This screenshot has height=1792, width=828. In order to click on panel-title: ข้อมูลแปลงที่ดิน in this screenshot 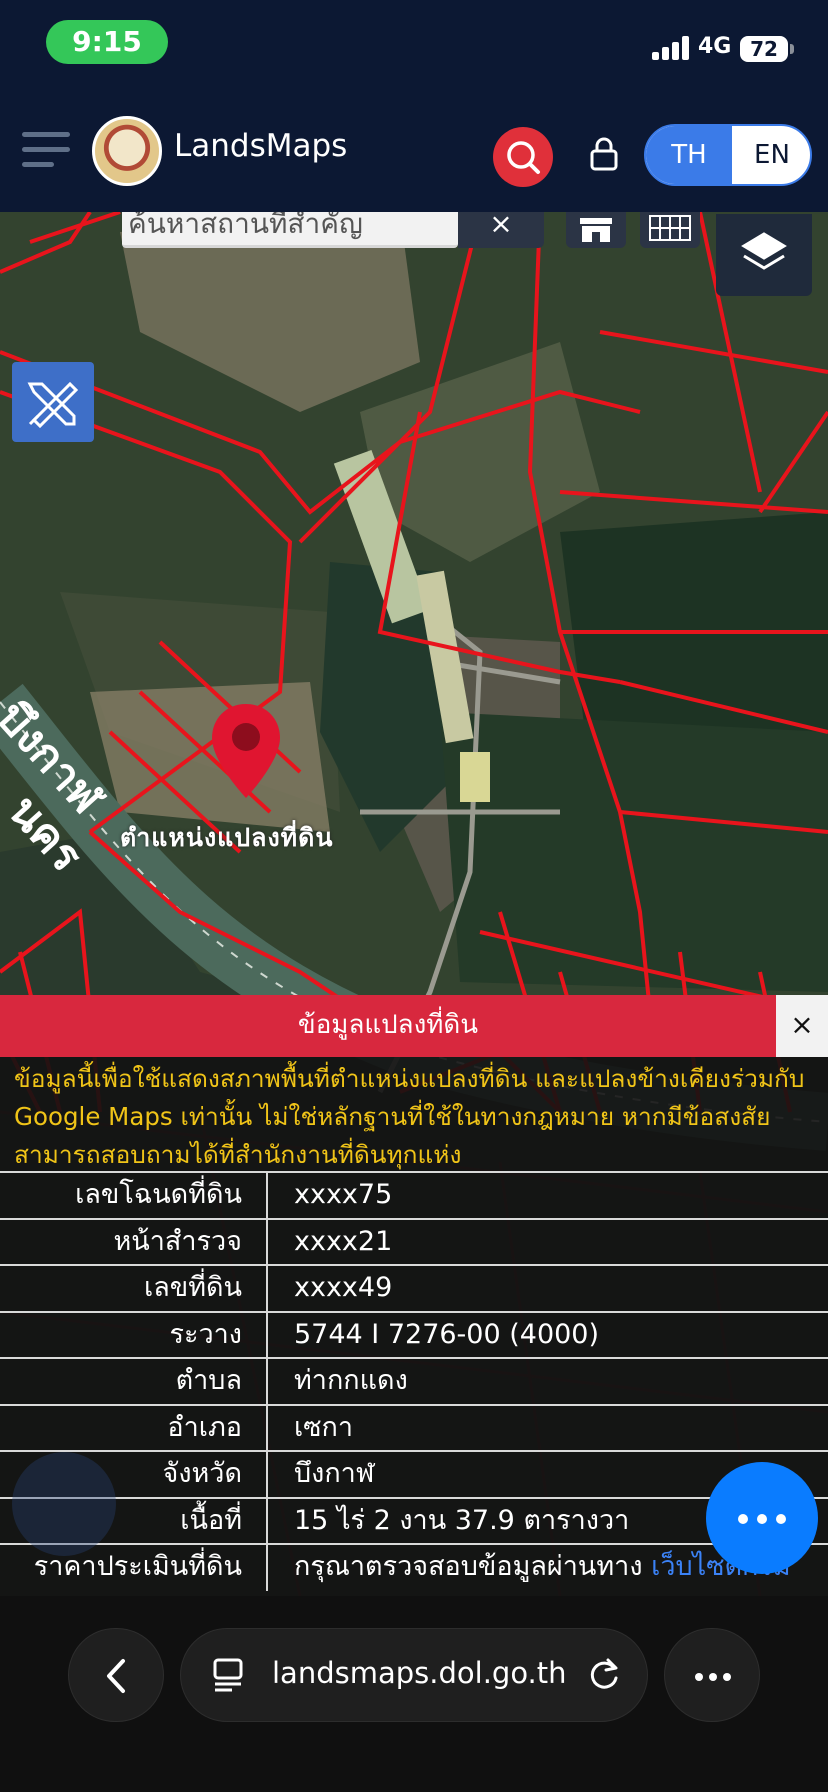, I will do `click(388, 1026)`.